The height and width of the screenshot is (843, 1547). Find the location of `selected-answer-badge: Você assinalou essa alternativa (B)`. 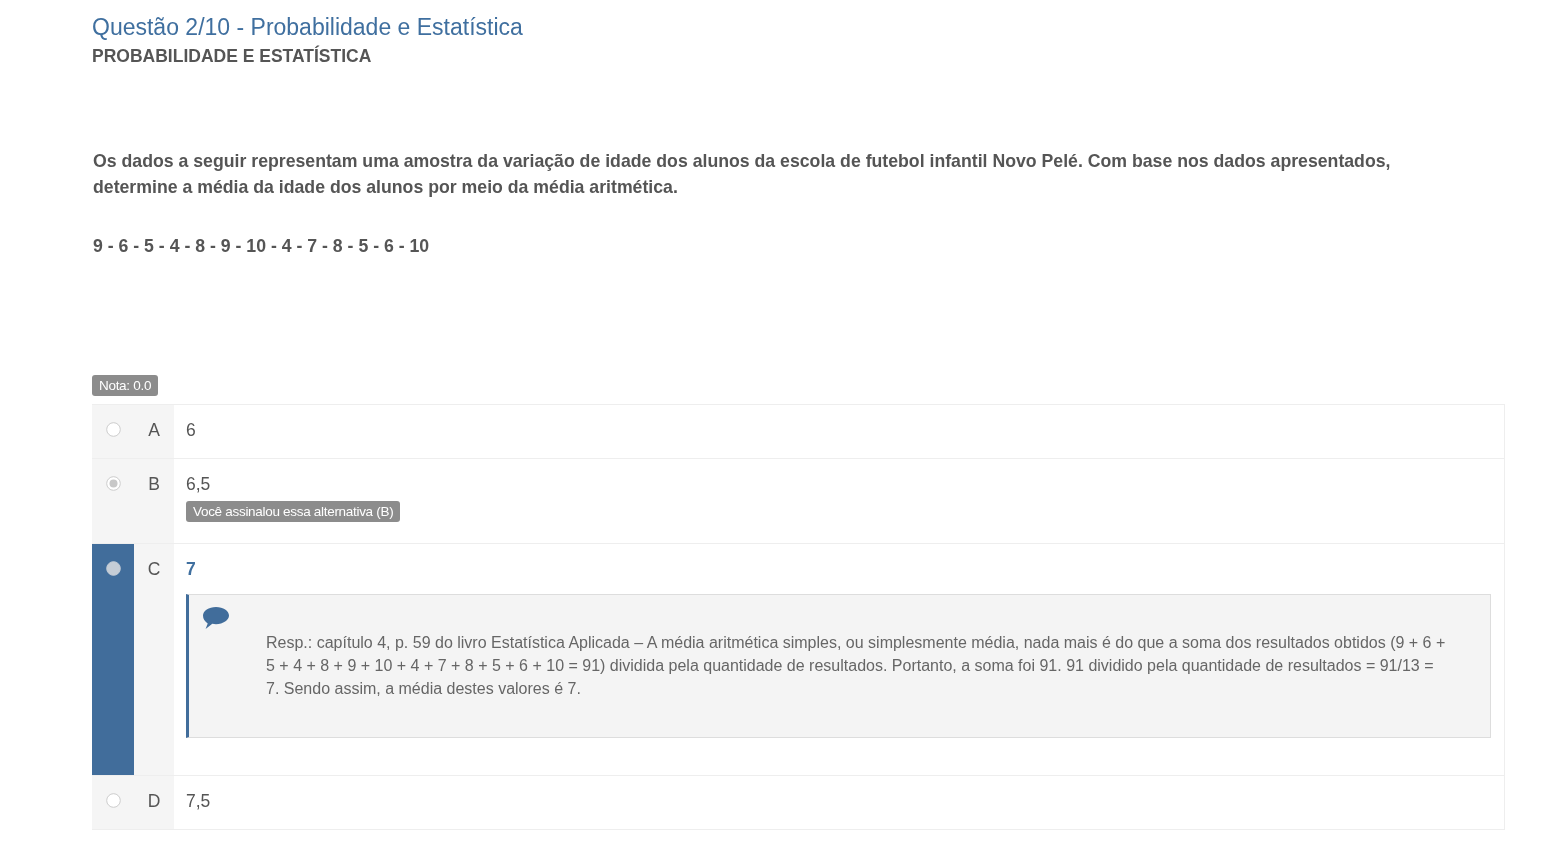

selected-answer-badge: Você assinalou essa alternativa (B) is located at coordinates (293, 511).